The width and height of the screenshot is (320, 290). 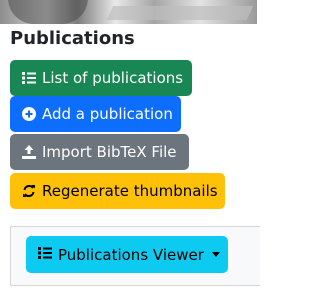 I want to click on header-photo, so click(x=128, y=12).